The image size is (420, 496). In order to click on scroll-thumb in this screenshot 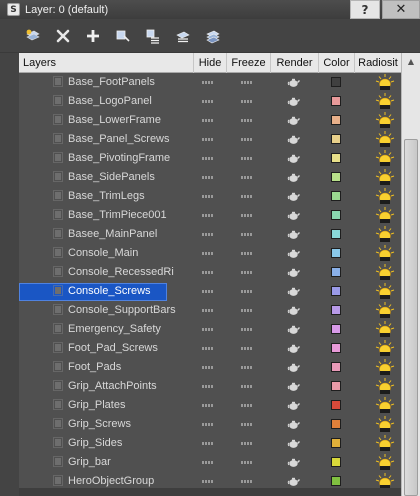, I will do `click(411, 317)`.